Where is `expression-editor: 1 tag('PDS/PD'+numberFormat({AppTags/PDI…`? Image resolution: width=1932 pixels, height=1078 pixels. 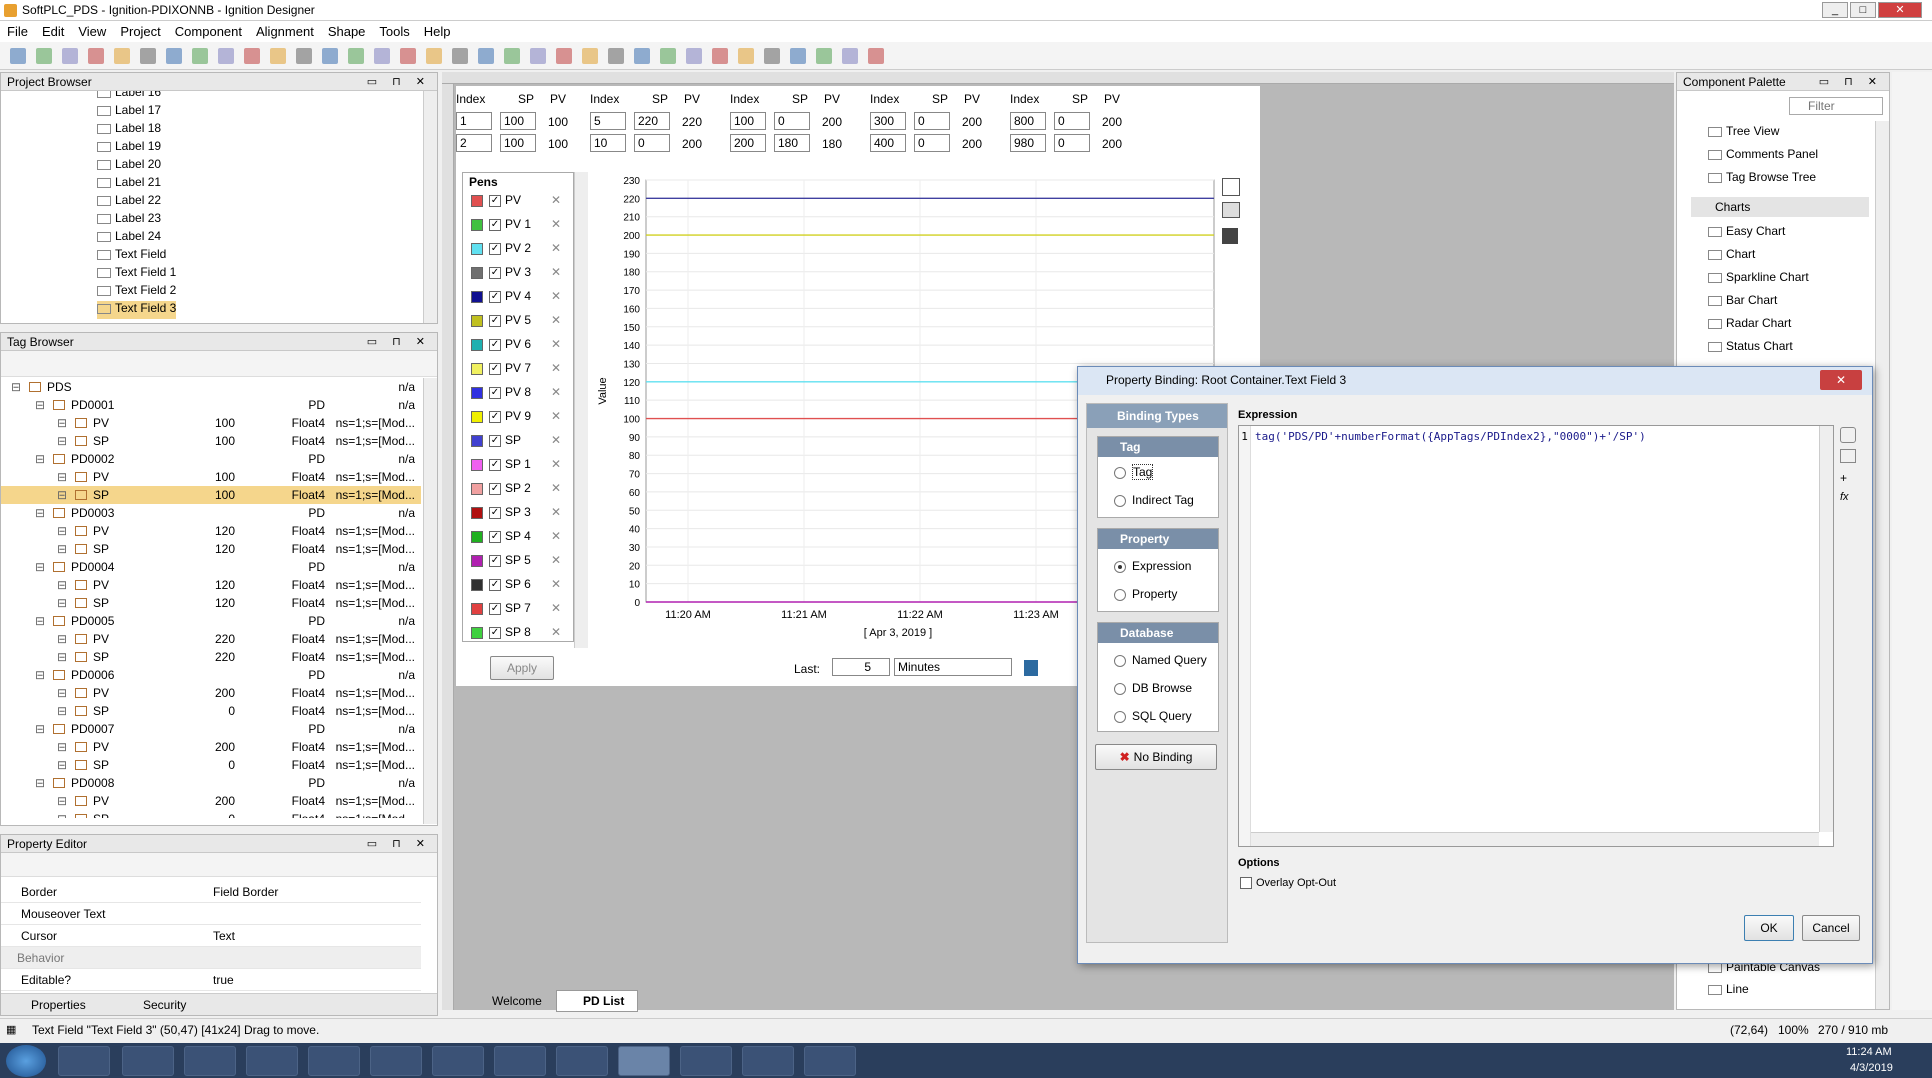
expression-editor: 1 tag('PDS/PD'+numberFormat({AppTags/PDI… is located at coordinates (1536, 636).